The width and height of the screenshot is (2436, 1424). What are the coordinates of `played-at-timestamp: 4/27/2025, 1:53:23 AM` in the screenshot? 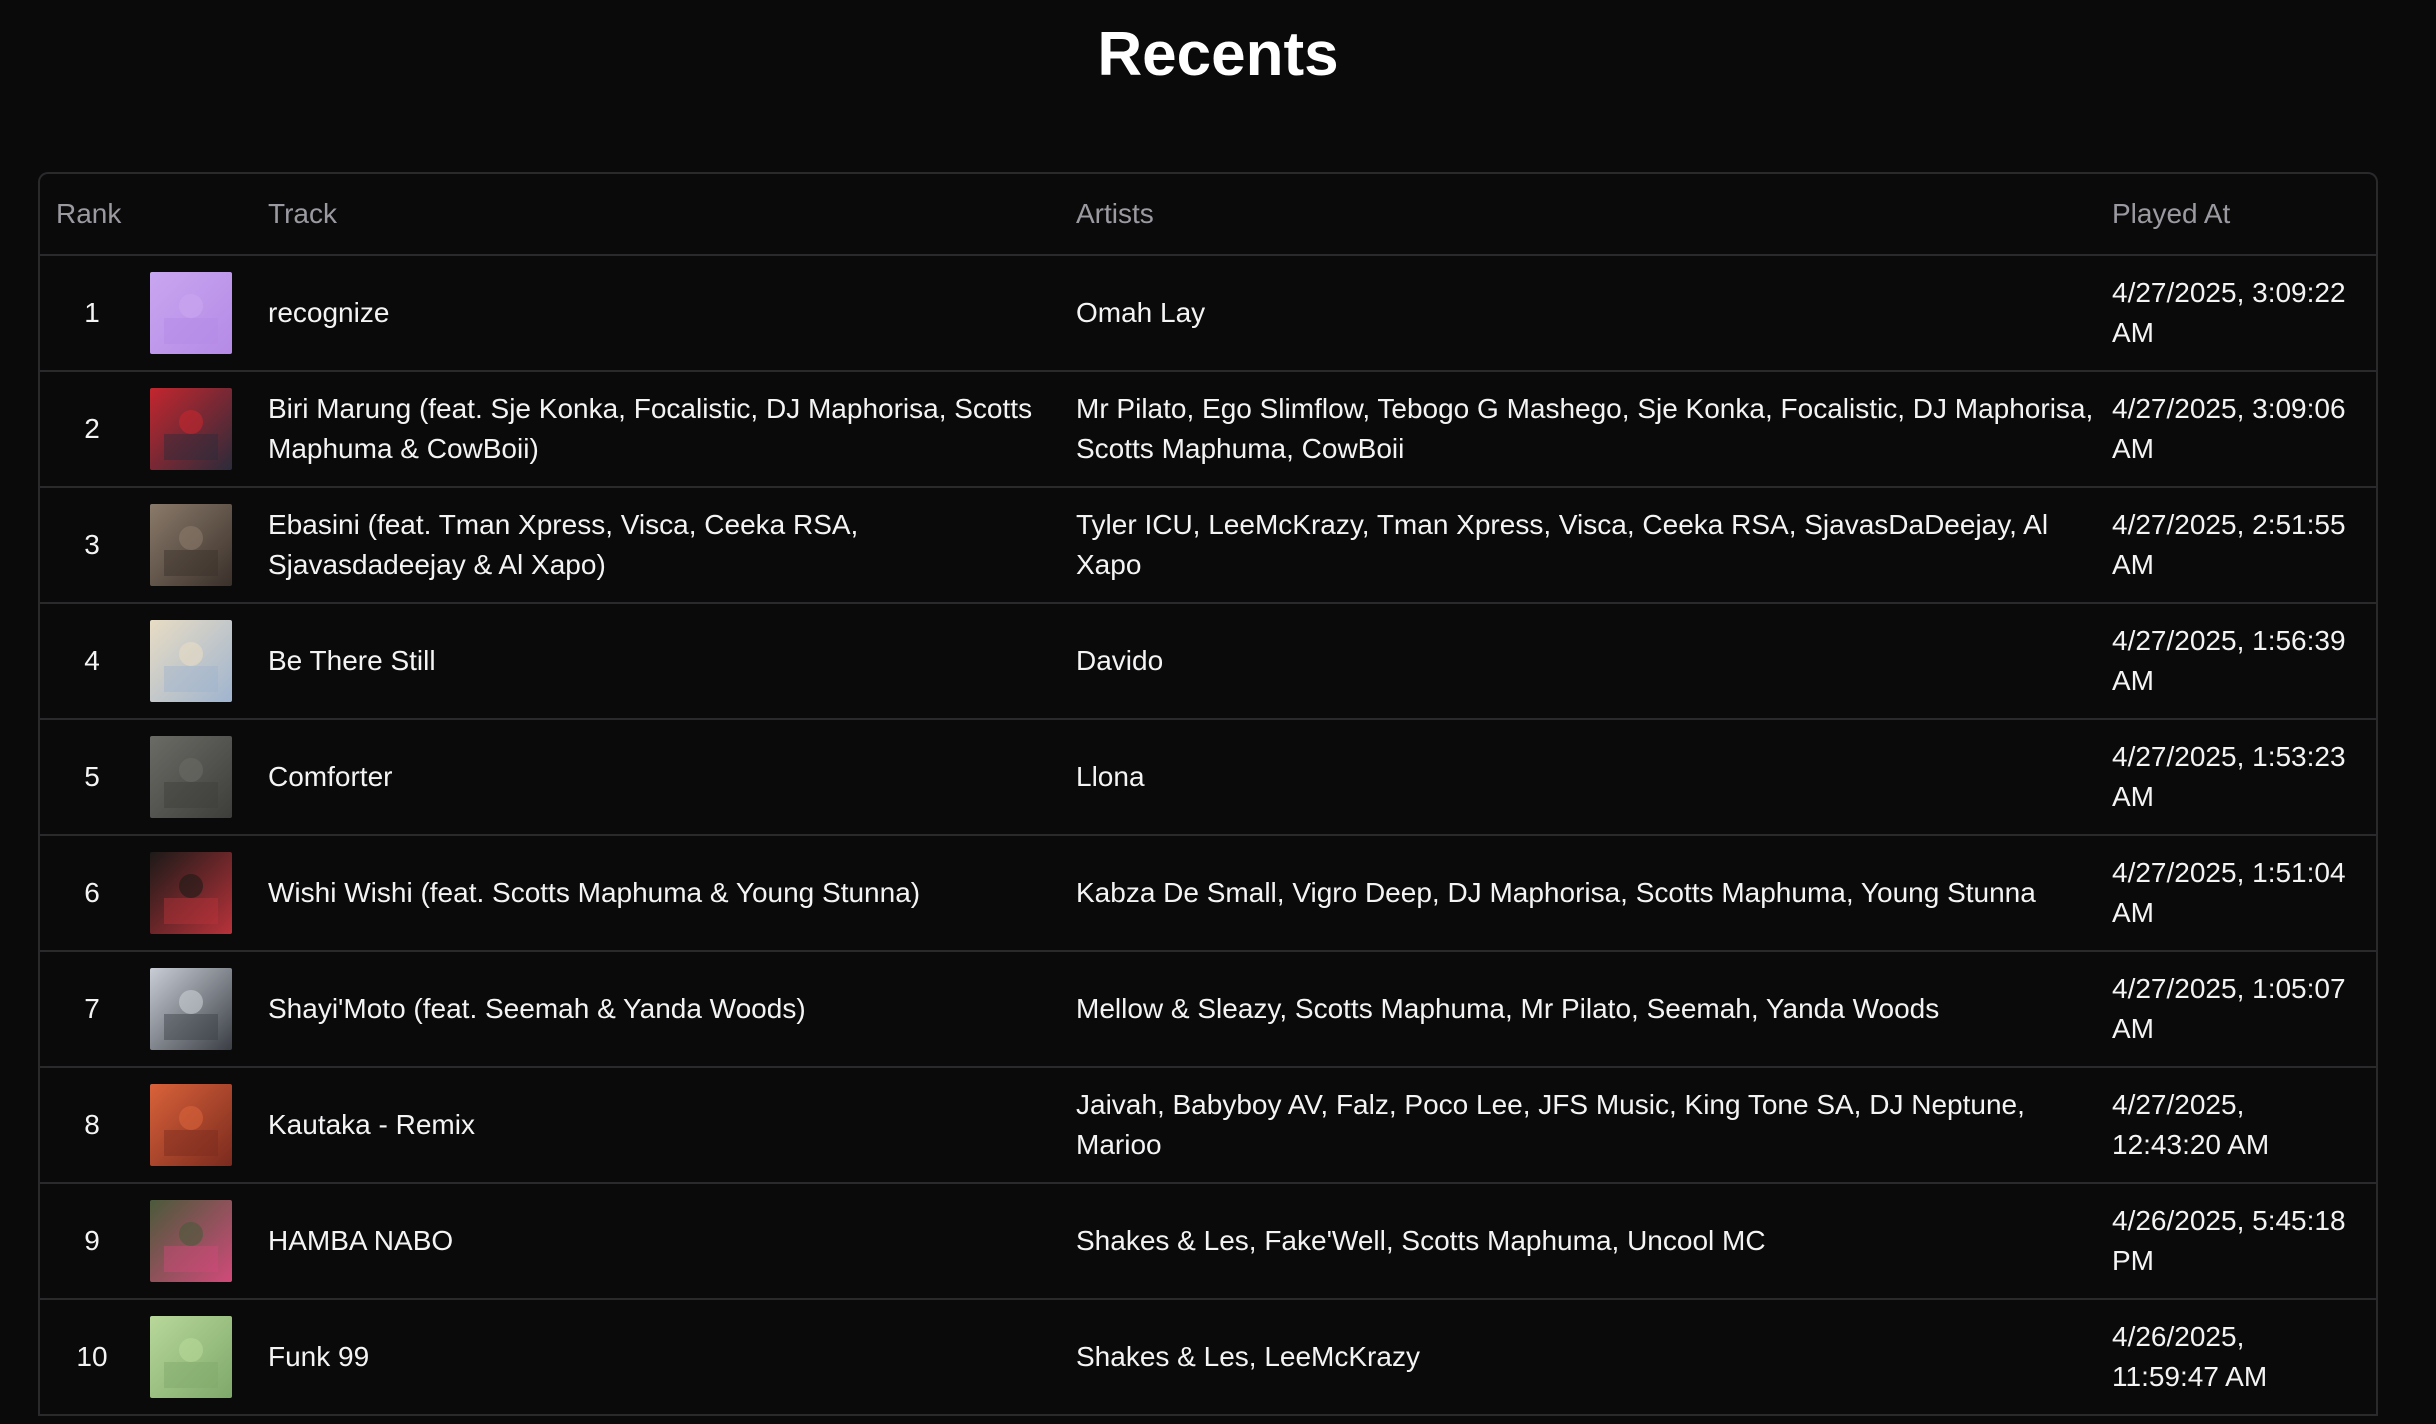 It's located at (2236, 777).